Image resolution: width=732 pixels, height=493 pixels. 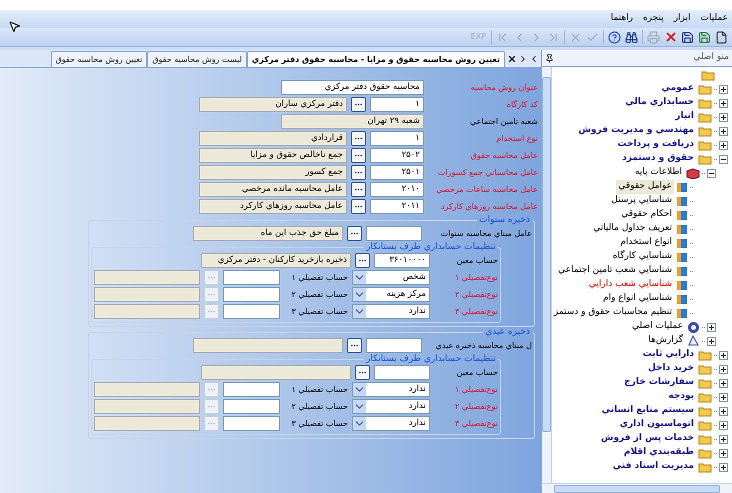 What do you see at coordinates (14, 26) in the screenshot?
I see `mouse-cursor-icon` at bounding box center [14, 26].